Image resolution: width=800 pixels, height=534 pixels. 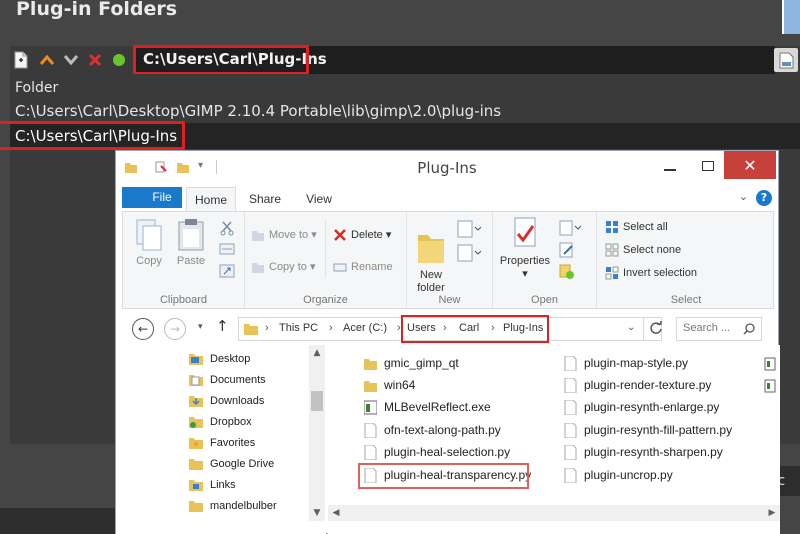 What do you see at coordinates (221, 443) in the screenshot?
I see `nav-item-favorites: Favorites` at bounding box center [221, 443].